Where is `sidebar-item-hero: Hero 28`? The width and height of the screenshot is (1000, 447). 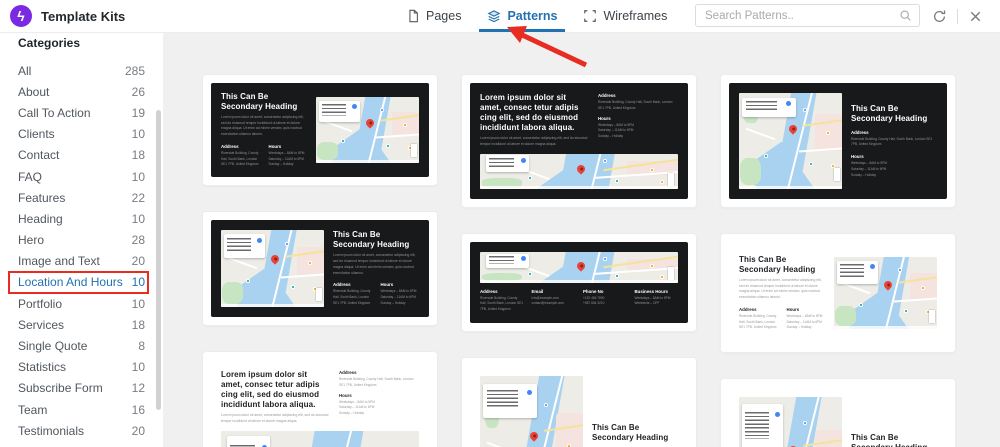 sidebar-item-hero: Hero 28 is located at coordinates (81, 240).